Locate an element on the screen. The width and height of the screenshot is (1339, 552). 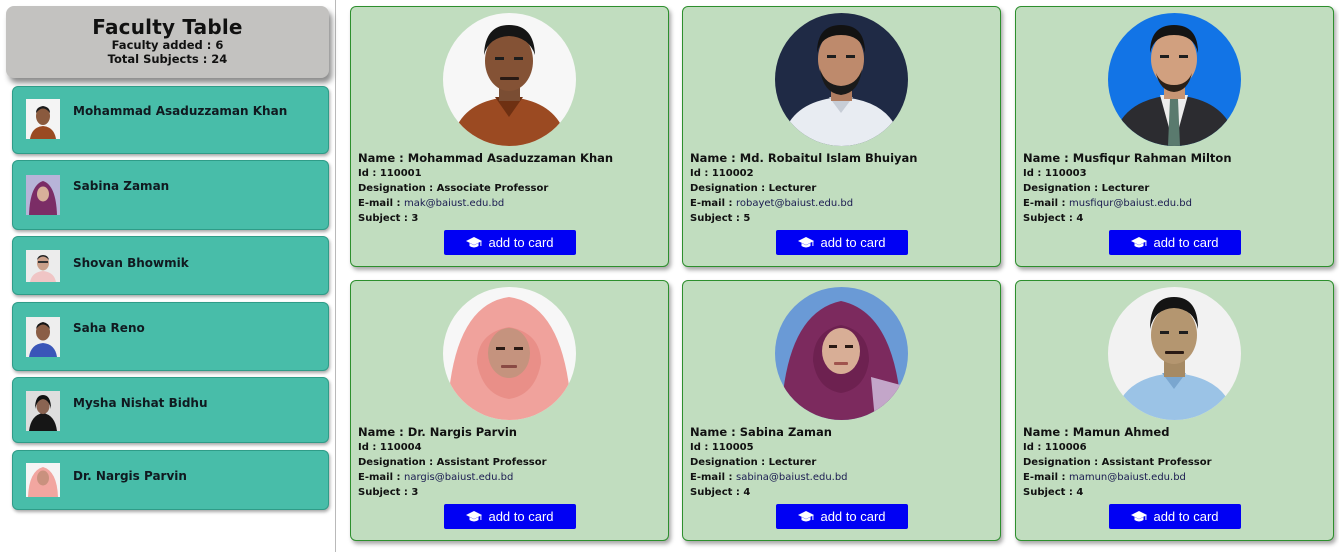
summary-title: Faculty Table is located at coordinates (167, 27).